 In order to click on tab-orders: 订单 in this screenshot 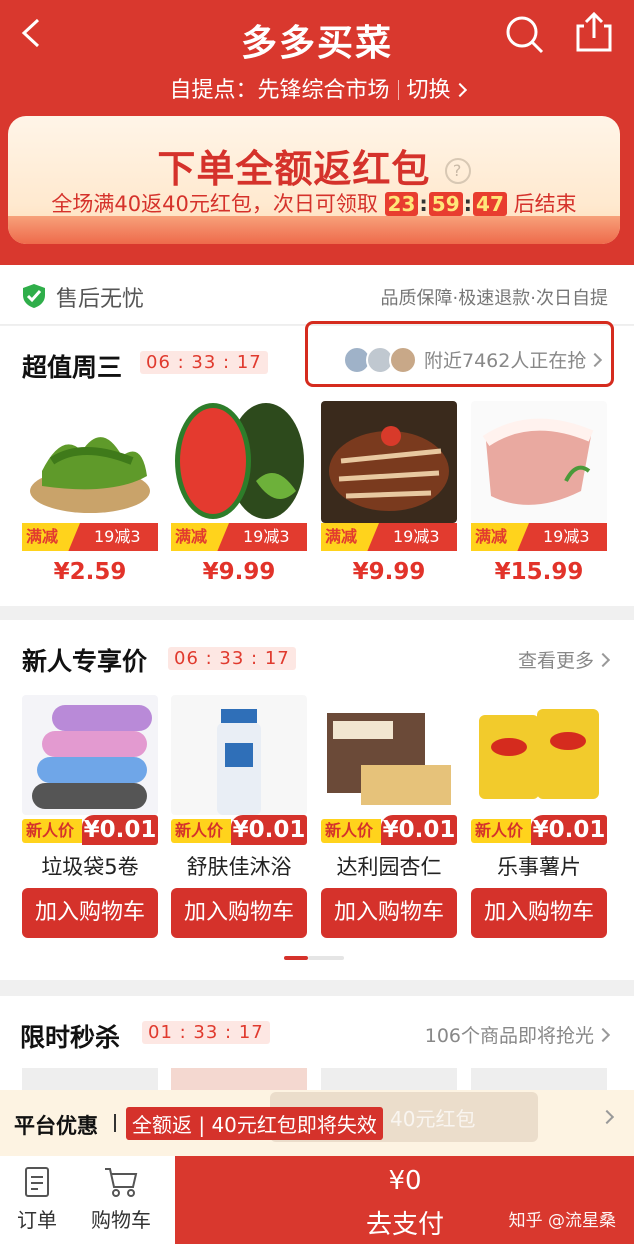, I will do `click(37, 1199)`.